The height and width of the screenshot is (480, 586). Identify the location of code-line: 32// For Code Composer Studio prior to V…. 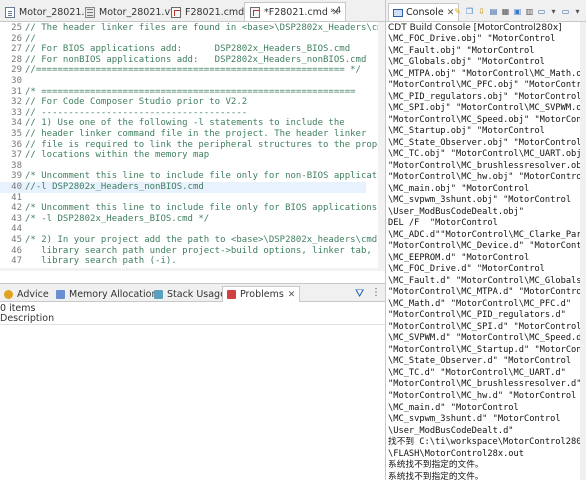
(183, 102).